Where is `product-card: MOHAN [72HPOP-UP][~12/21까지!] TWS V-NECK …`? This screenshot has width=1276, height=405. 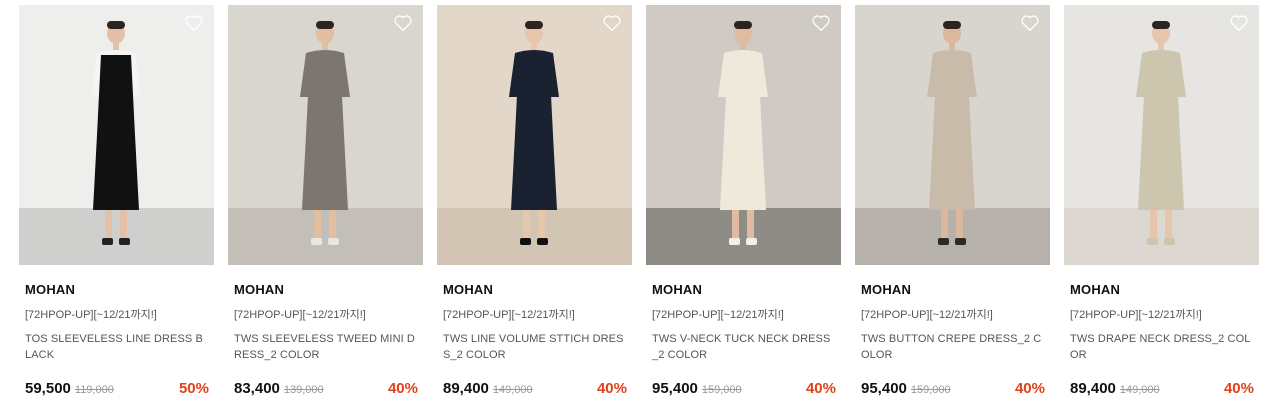
product-card: MOHAN [72HPOP-UP][~12/21까지!] TWS V-NECK … is located at coordinates (743, 201).